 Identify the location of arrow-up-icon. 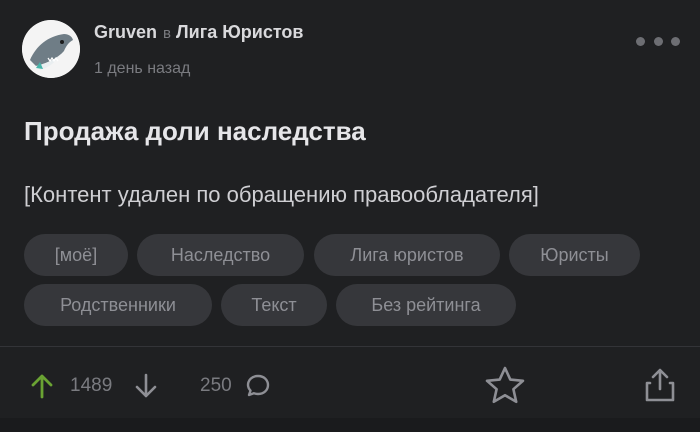
(42, 386).